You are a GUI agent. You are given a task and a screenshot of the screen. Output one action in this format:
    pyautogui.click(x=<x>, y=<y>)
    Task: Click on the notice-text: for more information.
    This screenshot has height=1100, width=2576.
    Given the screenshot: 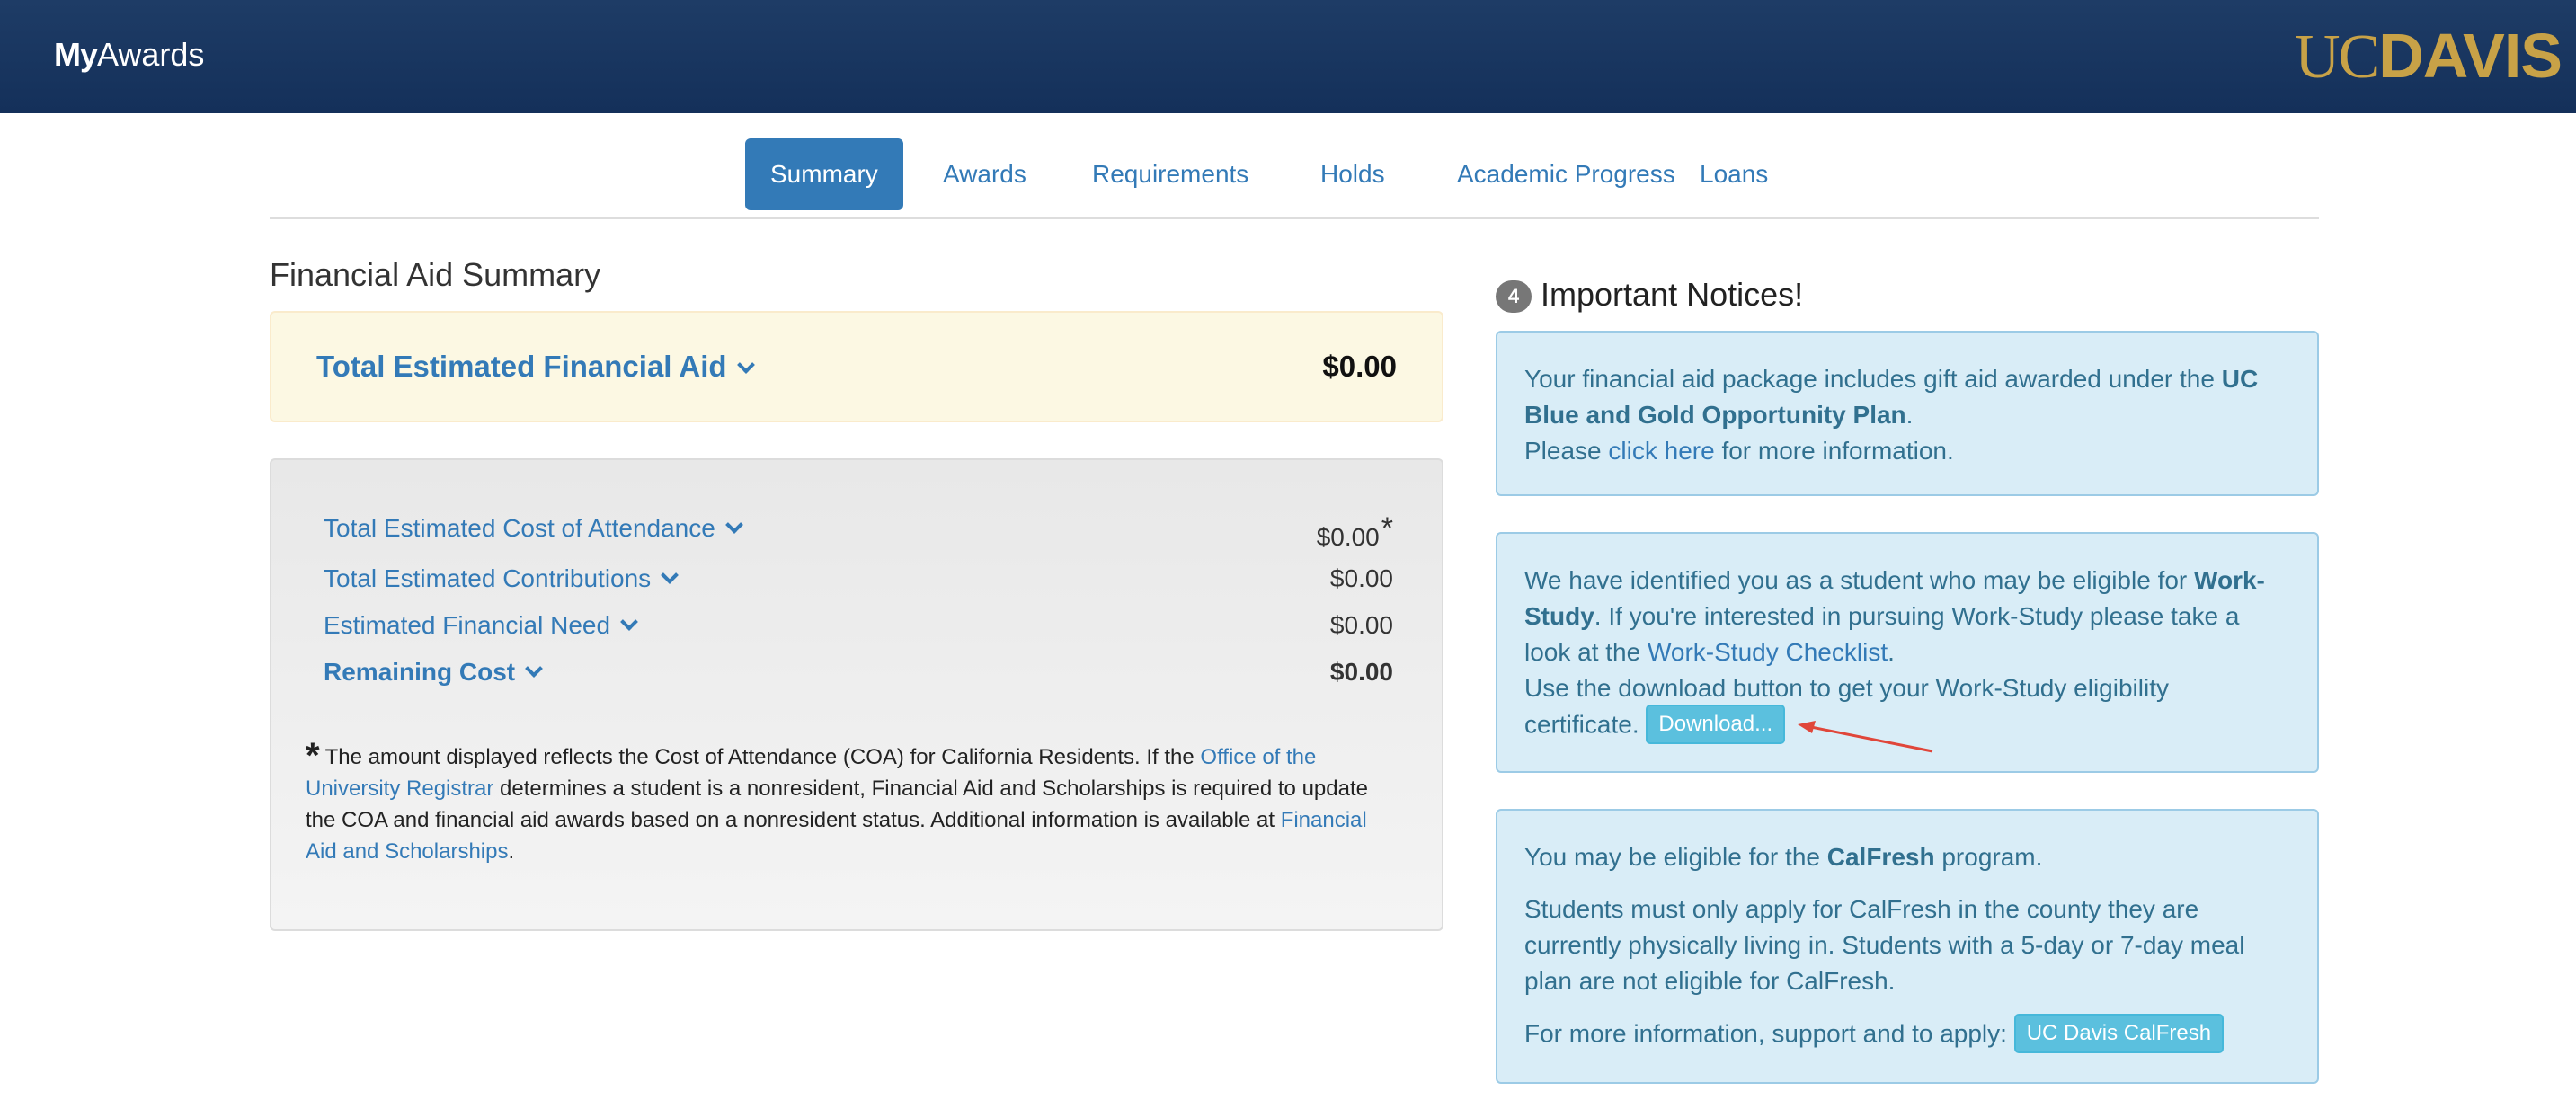 What is the action you would take?
    pyautogui.click(x=1834, y=451)
    